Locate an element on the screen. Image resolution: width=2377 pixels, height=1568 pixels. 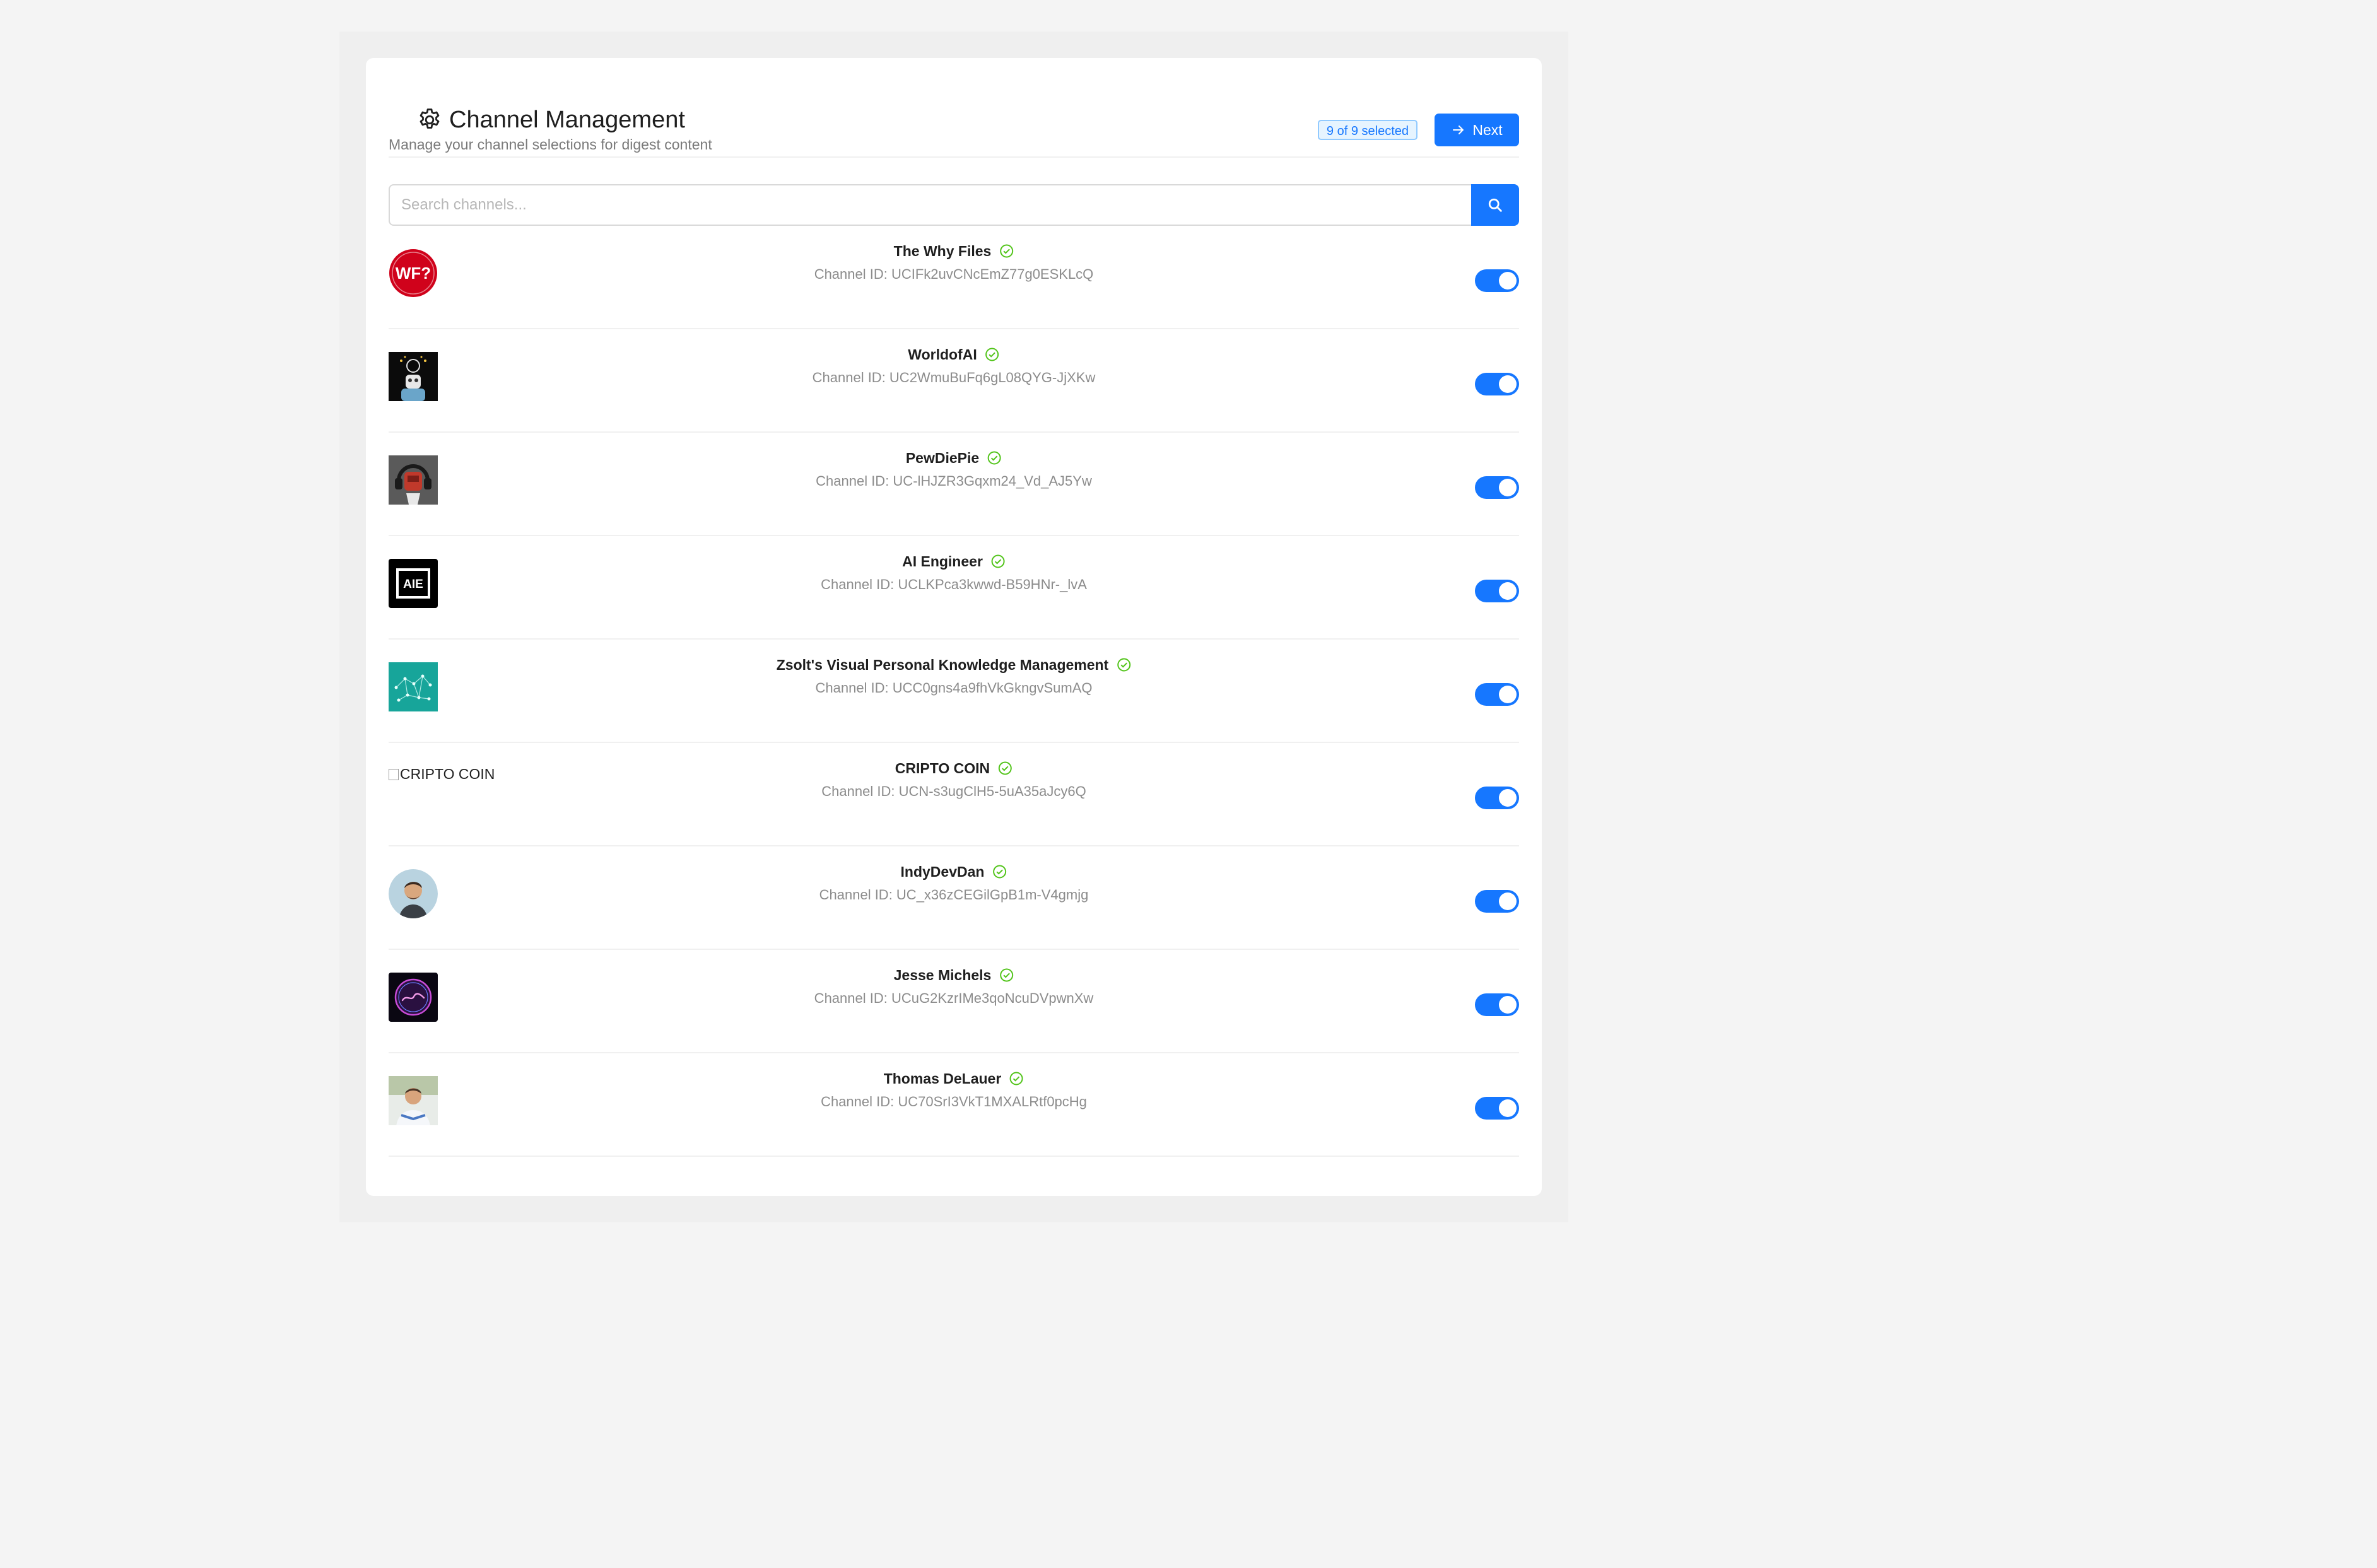
channel-name: Thomas DeLauer is located at coordinates (943, 1078).